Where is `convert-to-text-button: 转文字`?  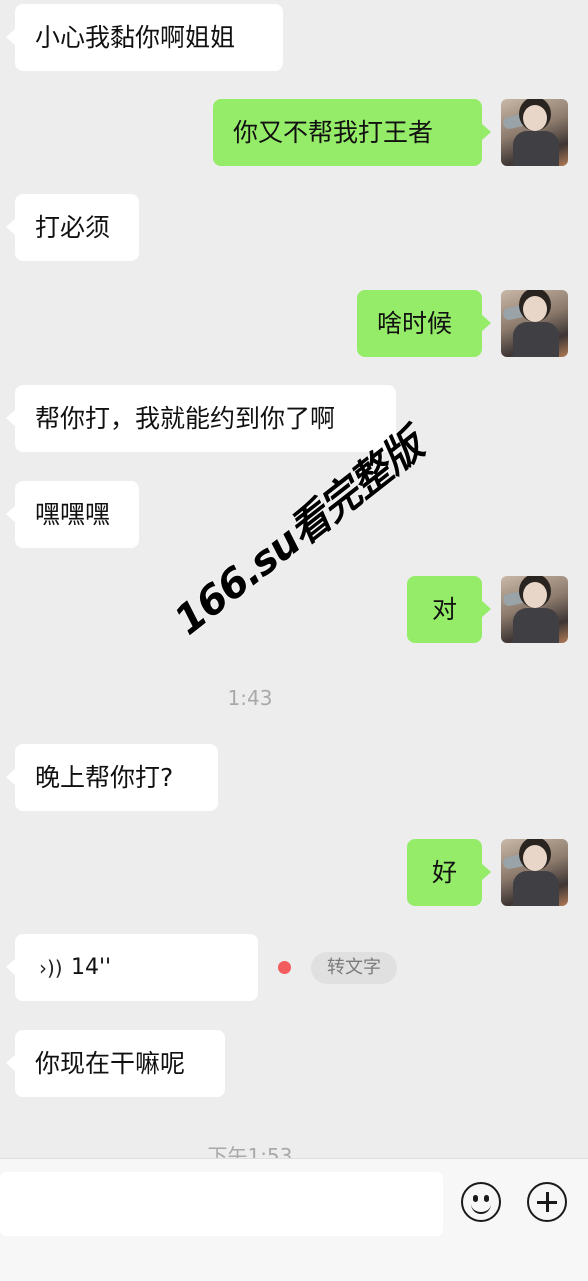
convert-to-text-button: 转文字 is located at coordinates (354, 968).